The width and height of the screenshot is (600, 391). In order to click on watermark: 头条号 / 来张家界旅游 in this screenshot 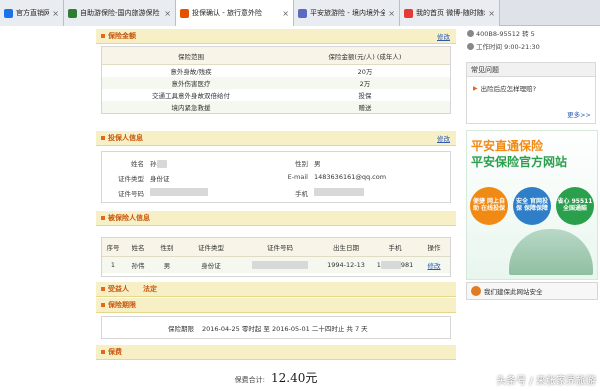, I will do `click(546, 381)`.